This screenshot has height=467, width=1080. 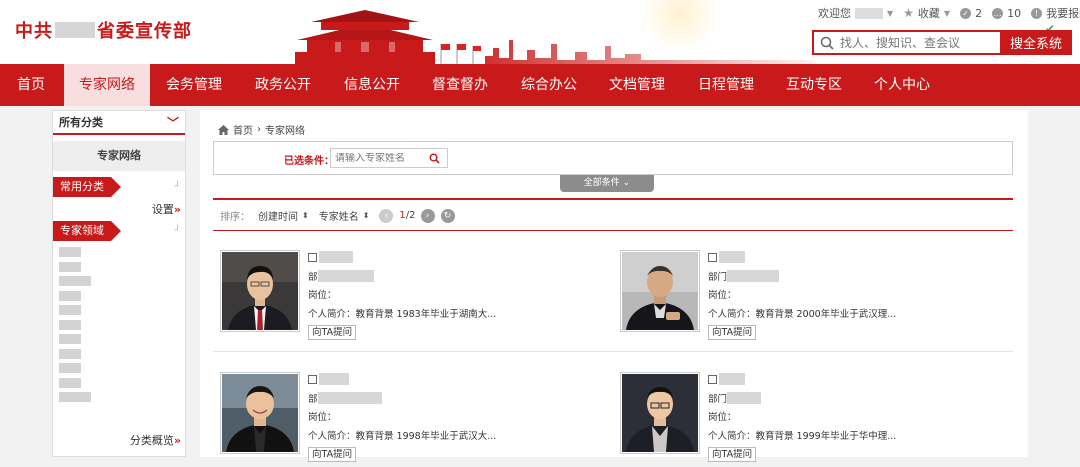 I want to click on star-icon: ★, so click(x=908, y=13).